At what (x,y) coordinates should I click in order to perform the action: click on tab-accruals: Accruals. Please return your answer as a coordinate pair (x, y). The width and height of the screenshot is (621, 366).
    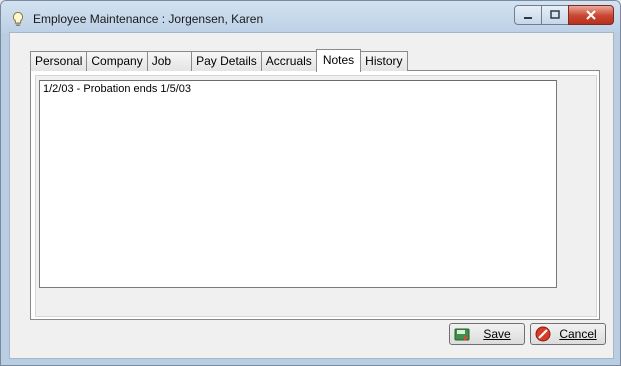
    Looking at the image, I should click on (288, 61).